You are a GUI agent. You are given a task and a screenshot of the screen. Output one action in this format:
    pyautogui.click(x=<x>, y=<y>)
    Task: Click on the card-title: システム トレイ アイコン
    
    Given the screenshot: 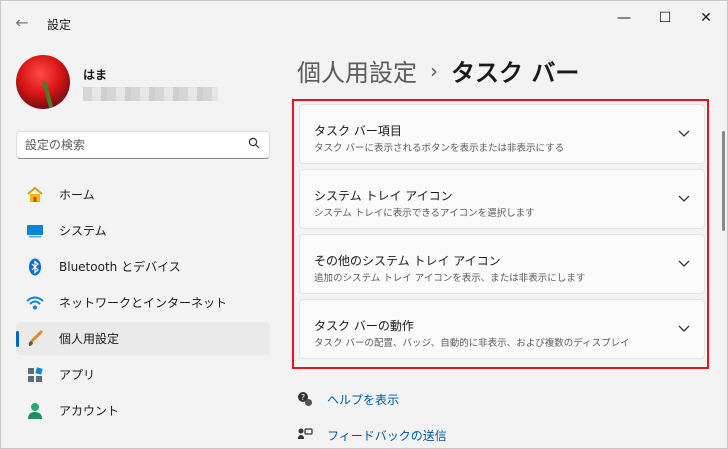 What is the action you would take?
    pyautogui.click(x=383, y=196)
    